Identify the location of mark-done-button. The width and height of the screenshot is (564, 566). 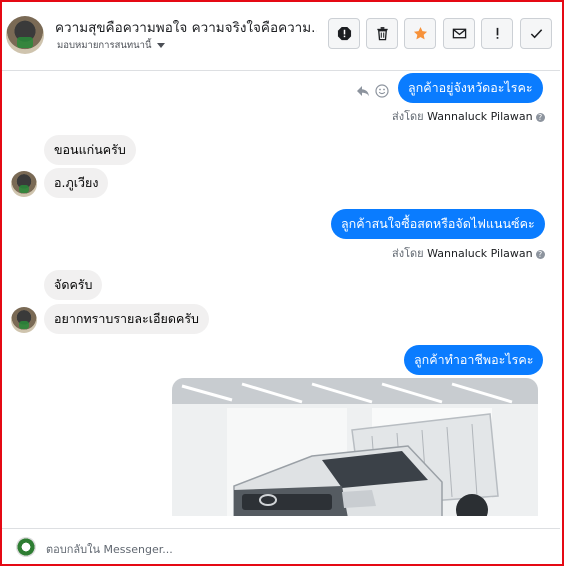
(536, 33).